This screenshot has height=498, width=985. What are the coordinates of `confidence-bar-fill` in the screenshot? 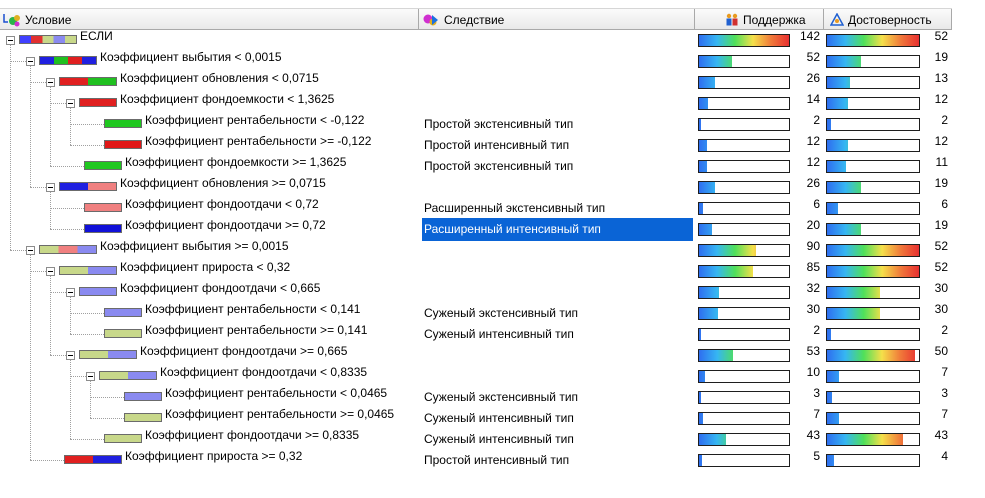 It's located at (829, 124).